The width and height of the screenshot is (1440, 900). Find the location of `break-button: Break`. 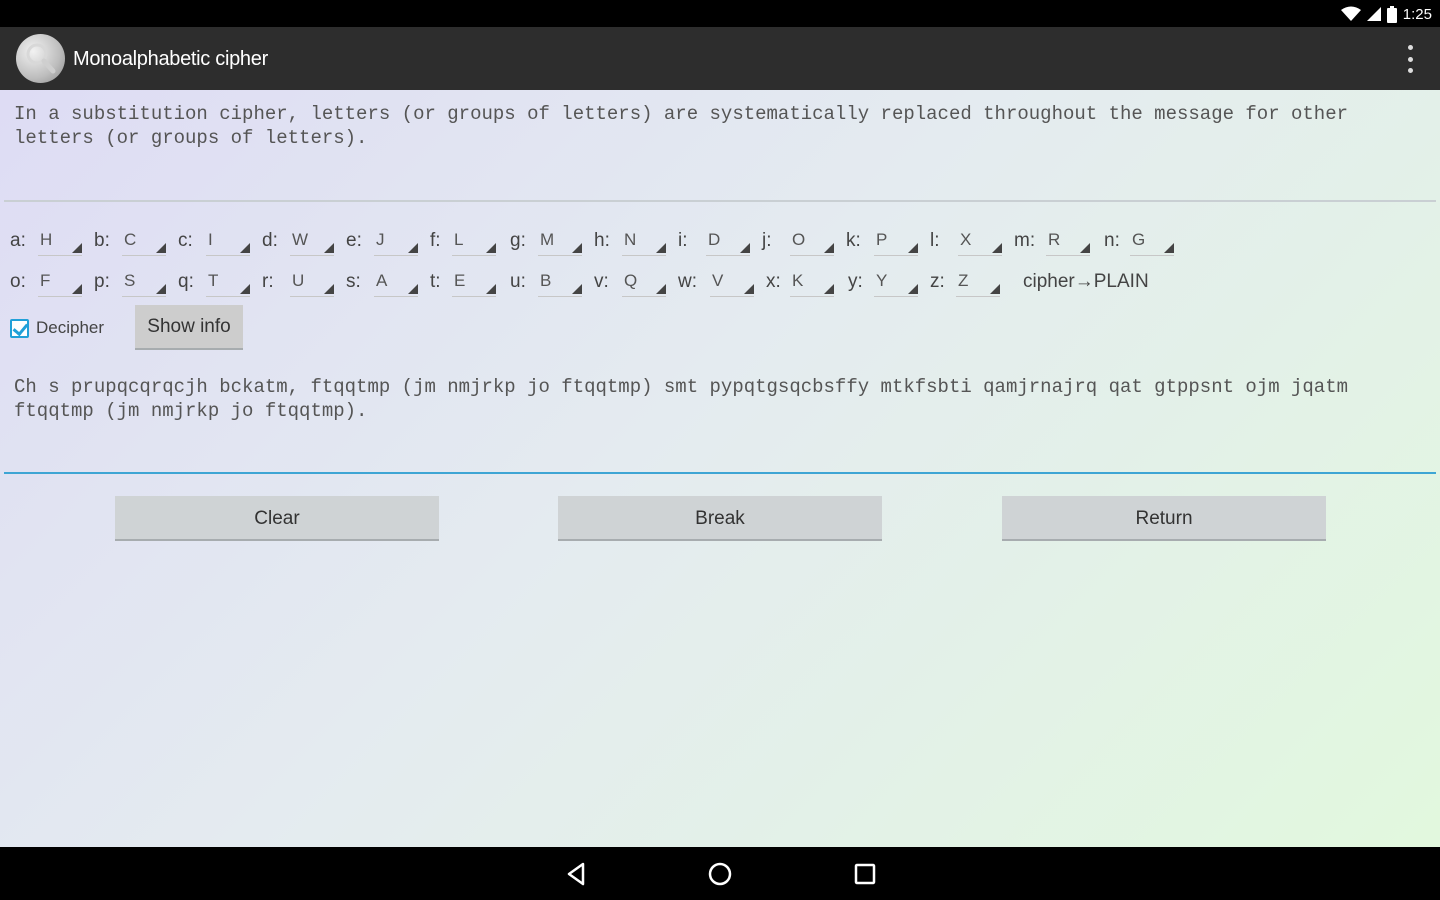

break-button: Break is located at coordinates (720, 518).